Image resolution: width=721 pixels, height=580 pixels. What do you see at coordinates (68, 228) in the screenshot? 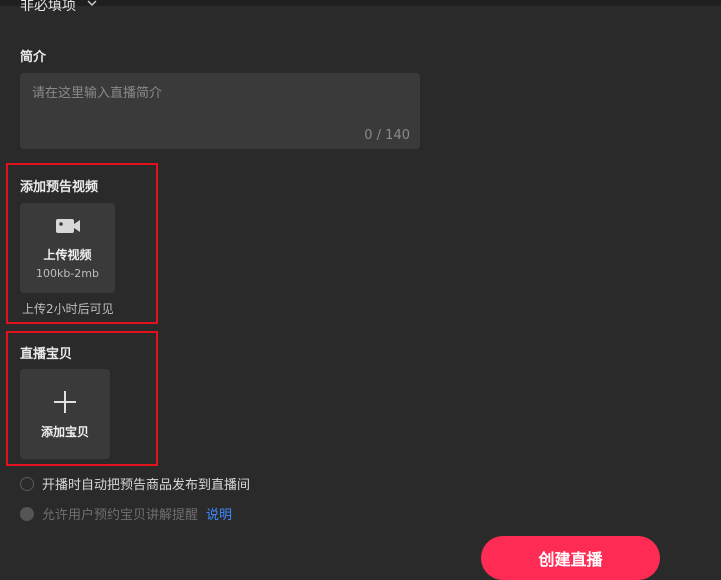
I see `video-camera-icon` at bounding box center [68, 228].